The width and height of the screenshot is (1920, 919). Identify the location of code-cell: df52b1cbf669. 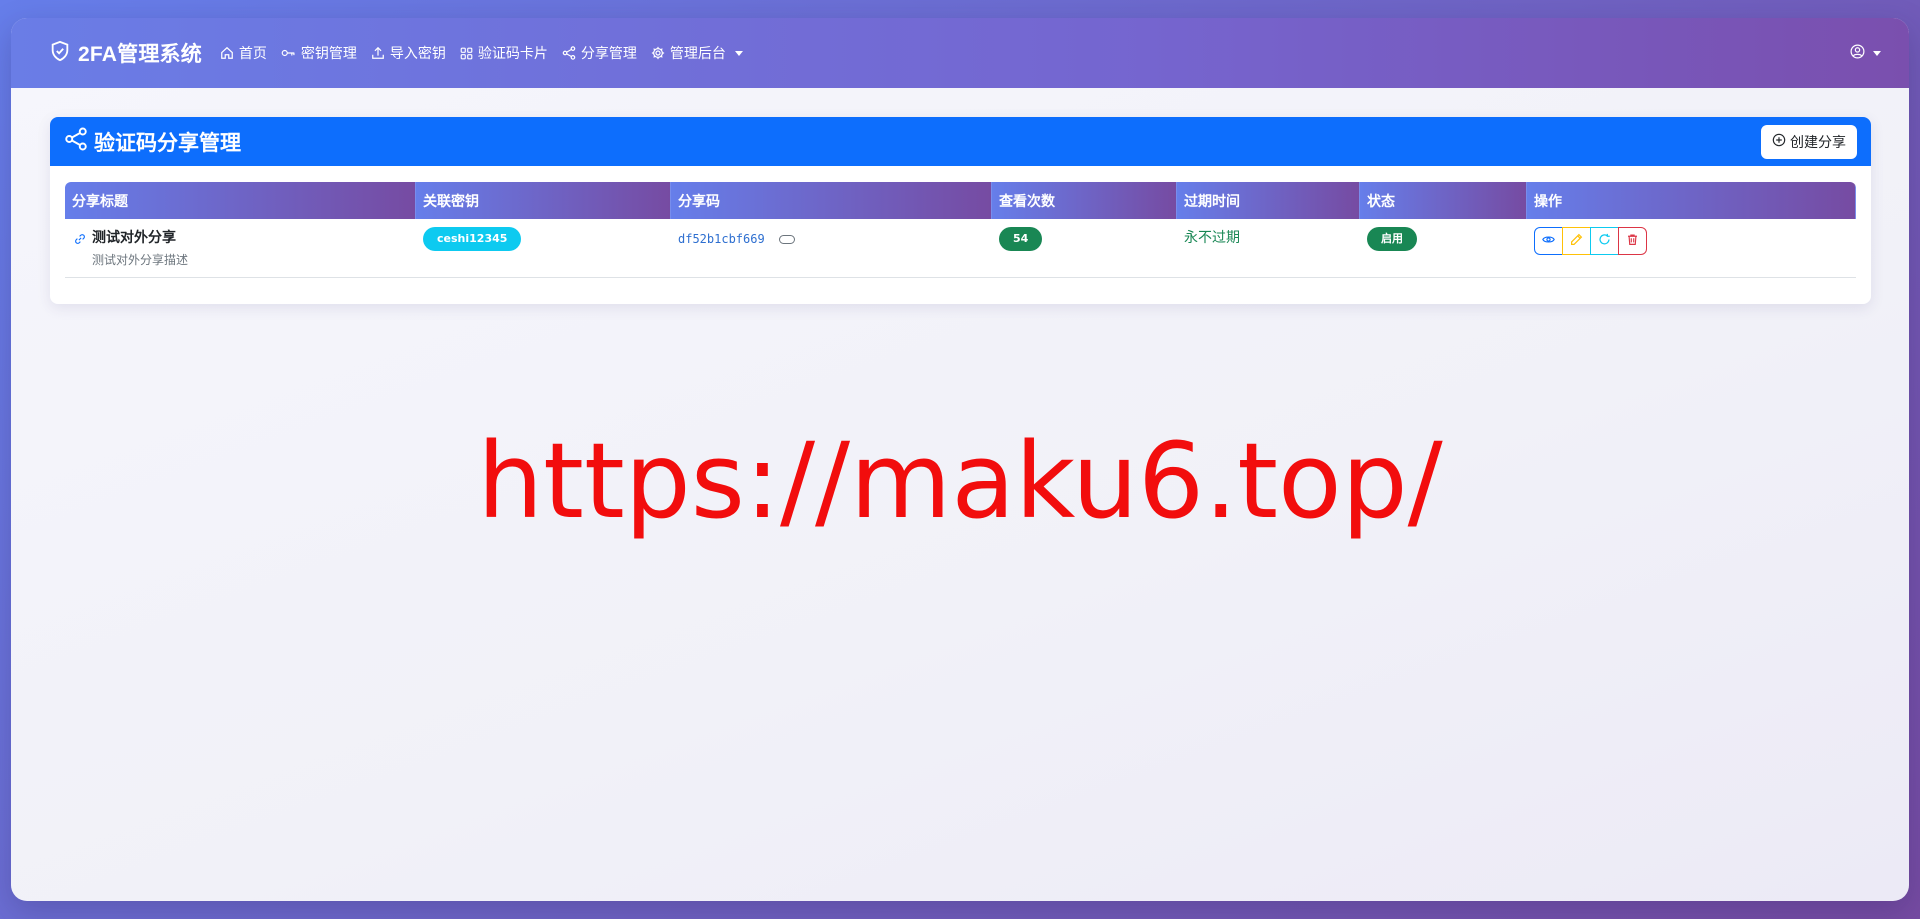
(831, 248).